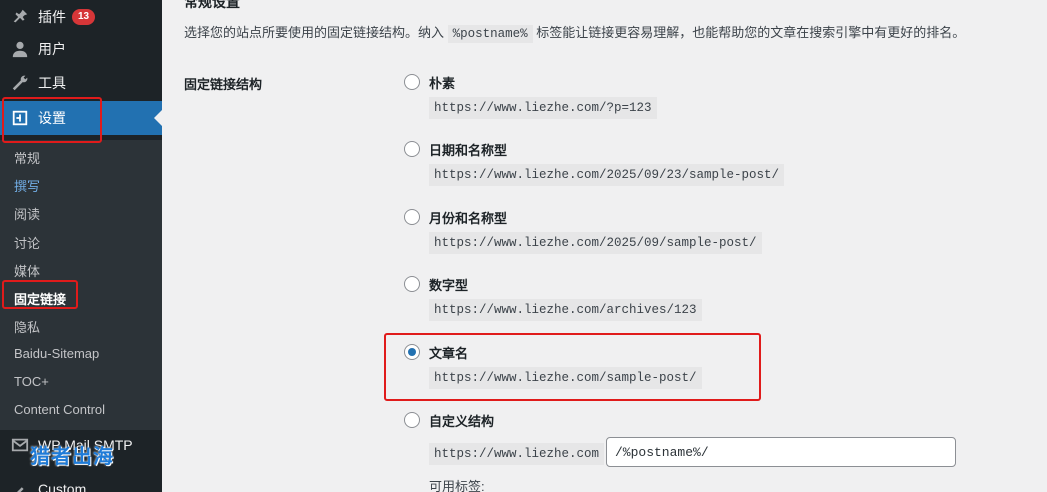  Describe the element at coordinates (52, 17) in the screenshot. I see `menu-plugins-label: 插件` at that location.